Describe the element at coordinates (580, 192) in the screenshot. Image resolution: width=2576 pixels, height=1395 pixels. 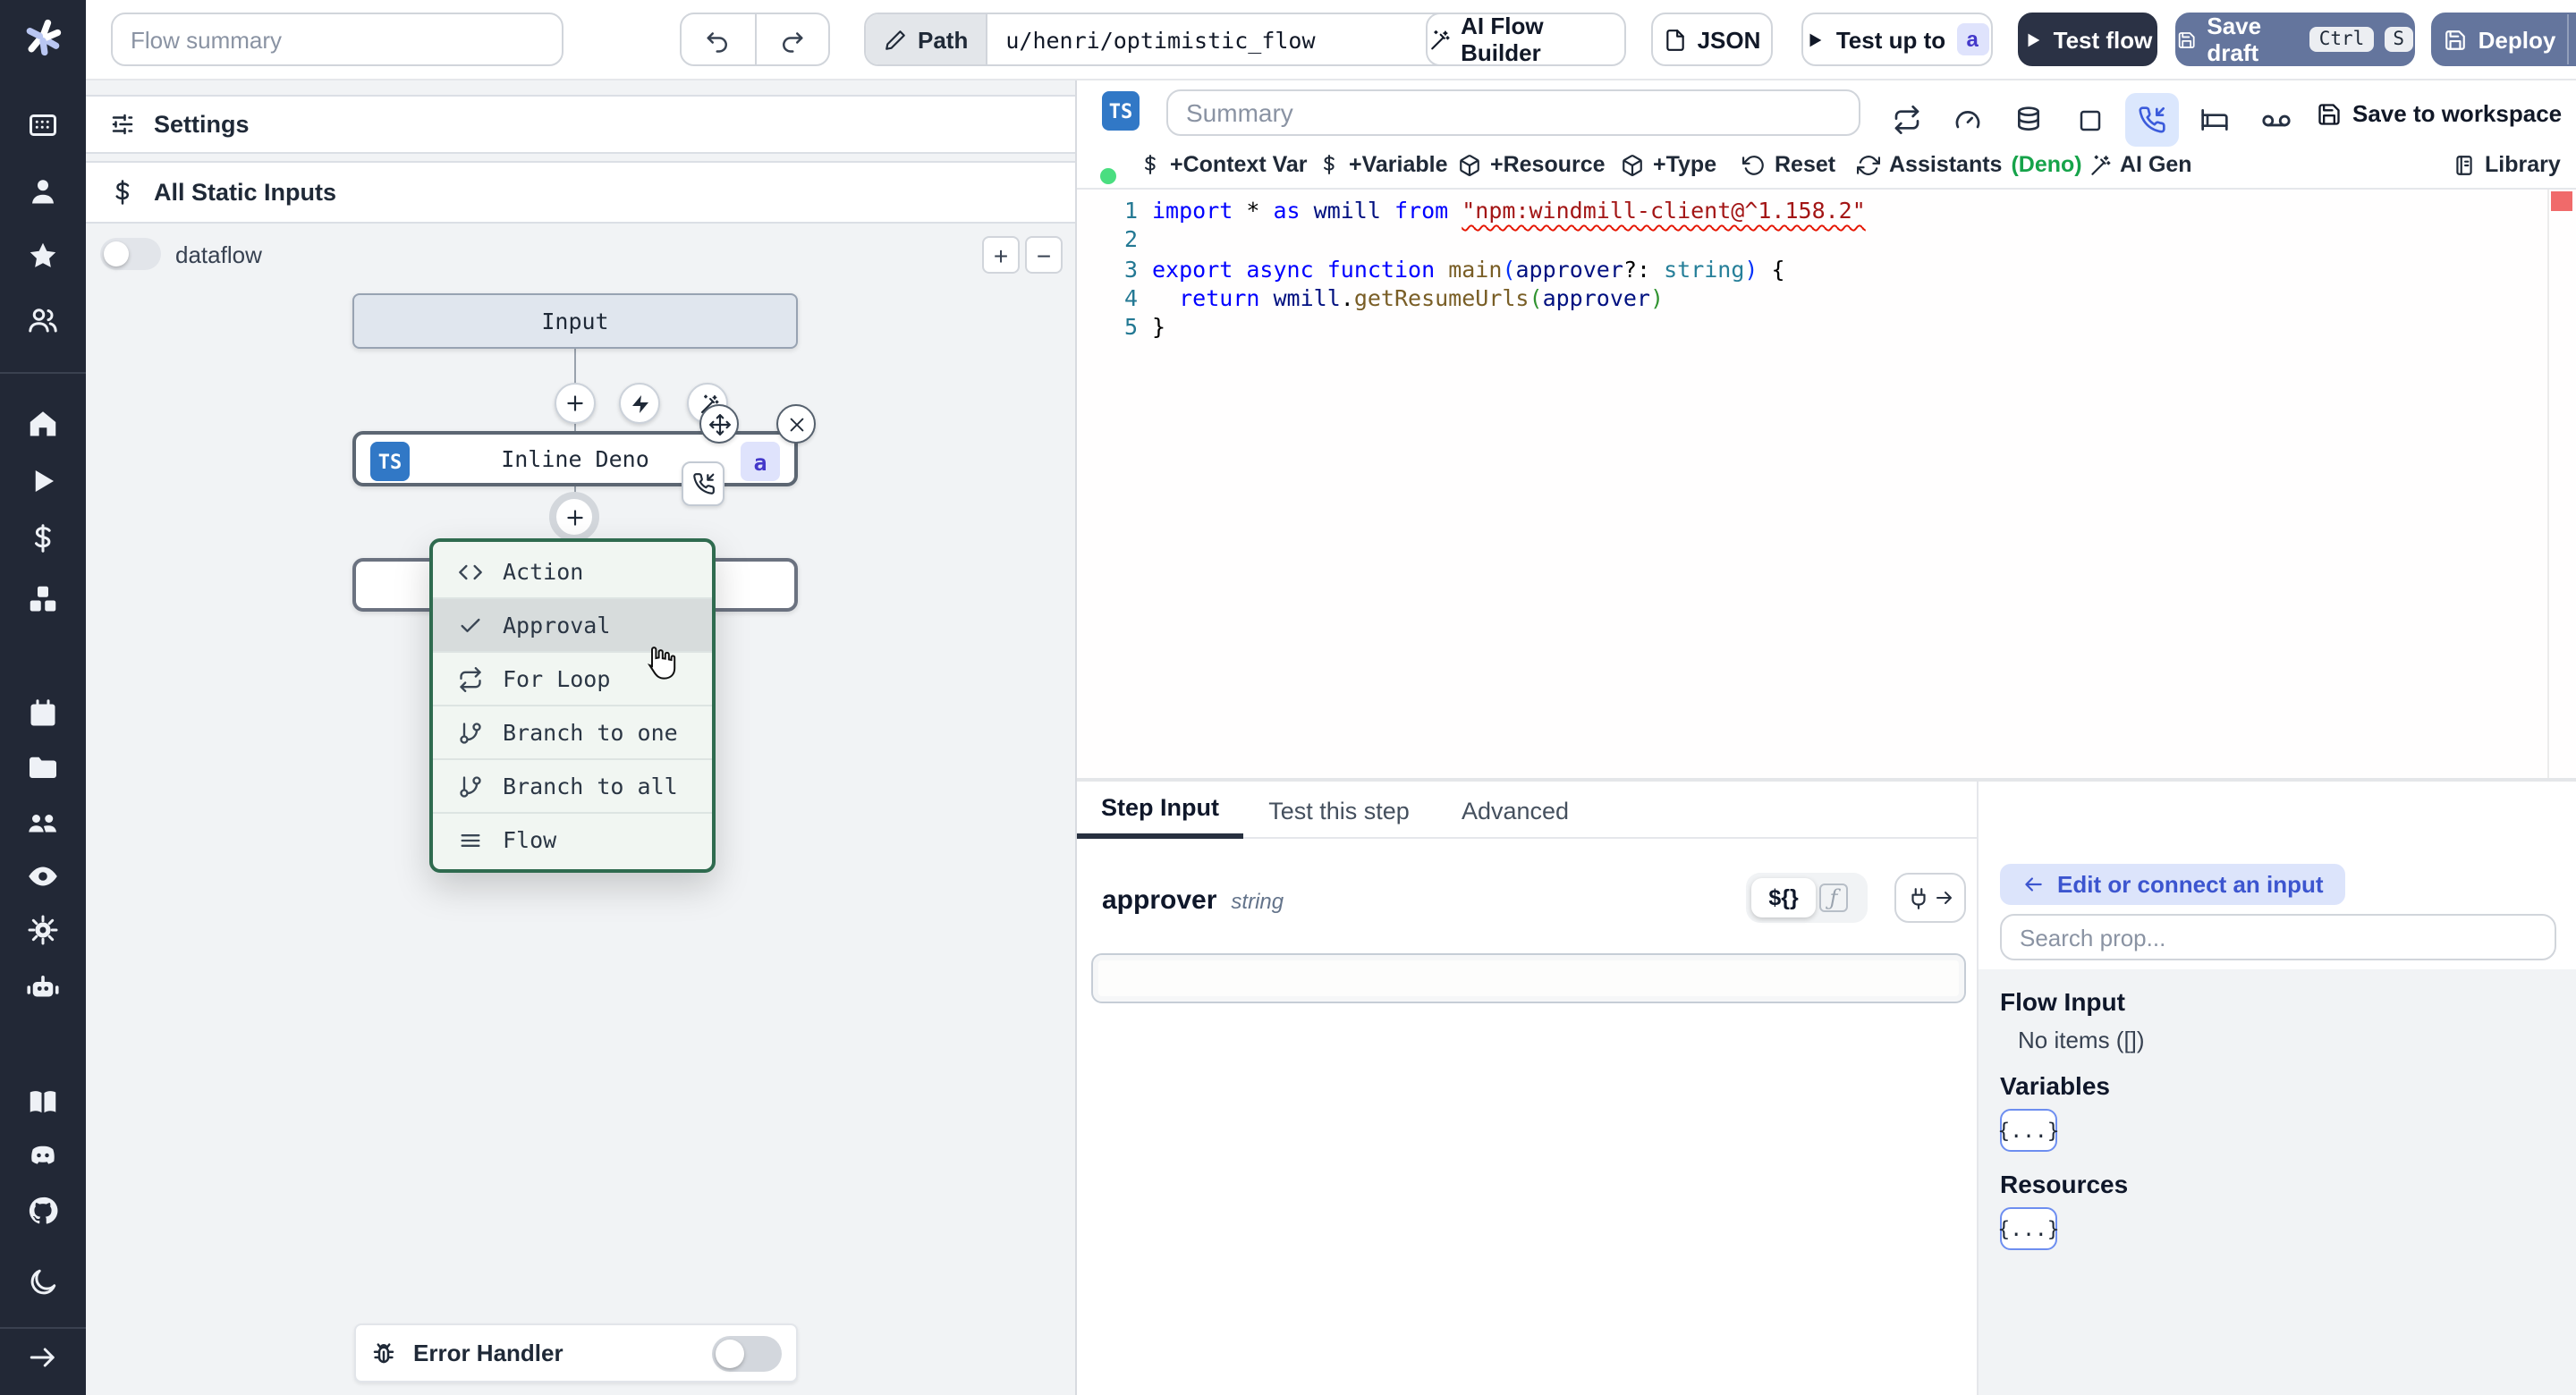
I see `all-static-inputs-row: All Static Inputs` at that location.